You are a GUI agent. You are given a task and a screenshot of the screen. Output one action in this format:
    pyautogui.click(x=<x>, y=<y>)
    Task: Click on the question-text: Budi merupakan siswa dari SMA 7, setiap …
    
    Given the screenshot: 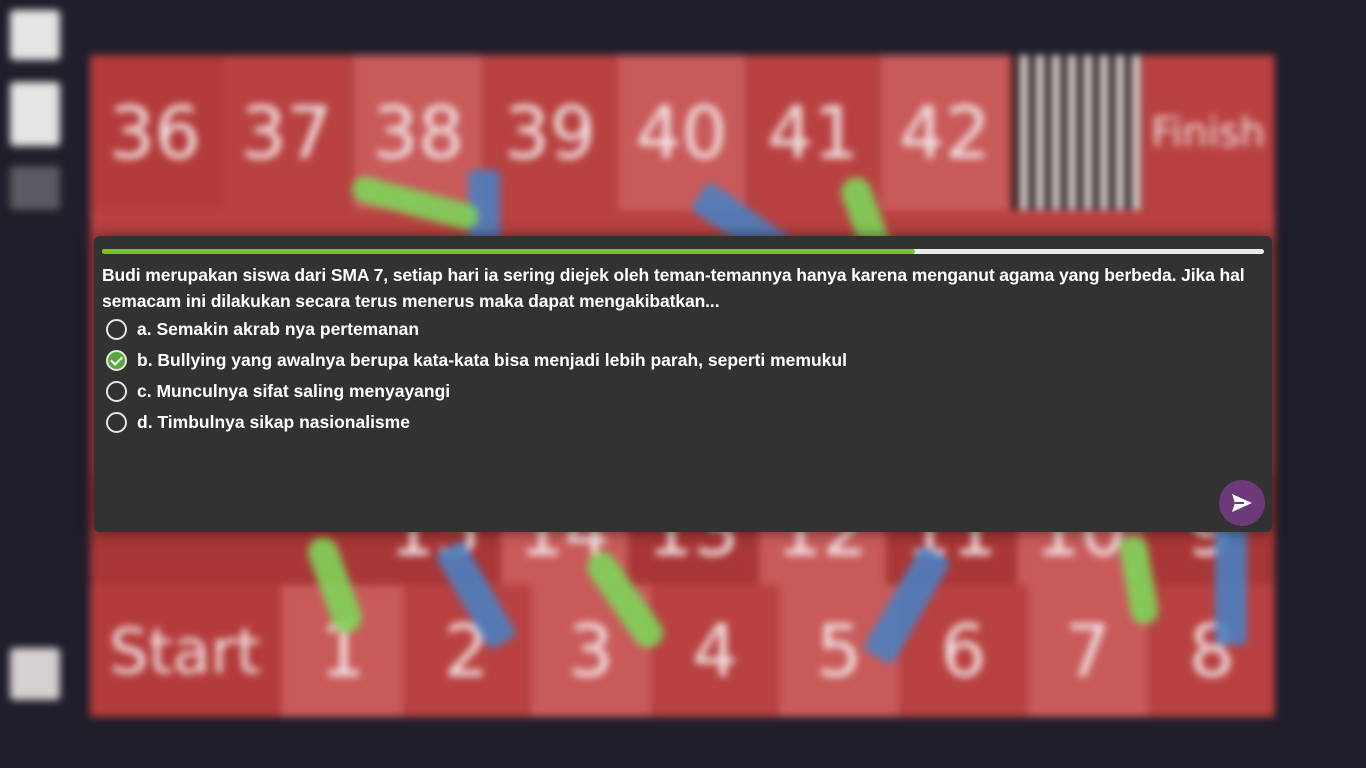 What is the action you would take?
    pyautogui.click(x=673, y=288)
    